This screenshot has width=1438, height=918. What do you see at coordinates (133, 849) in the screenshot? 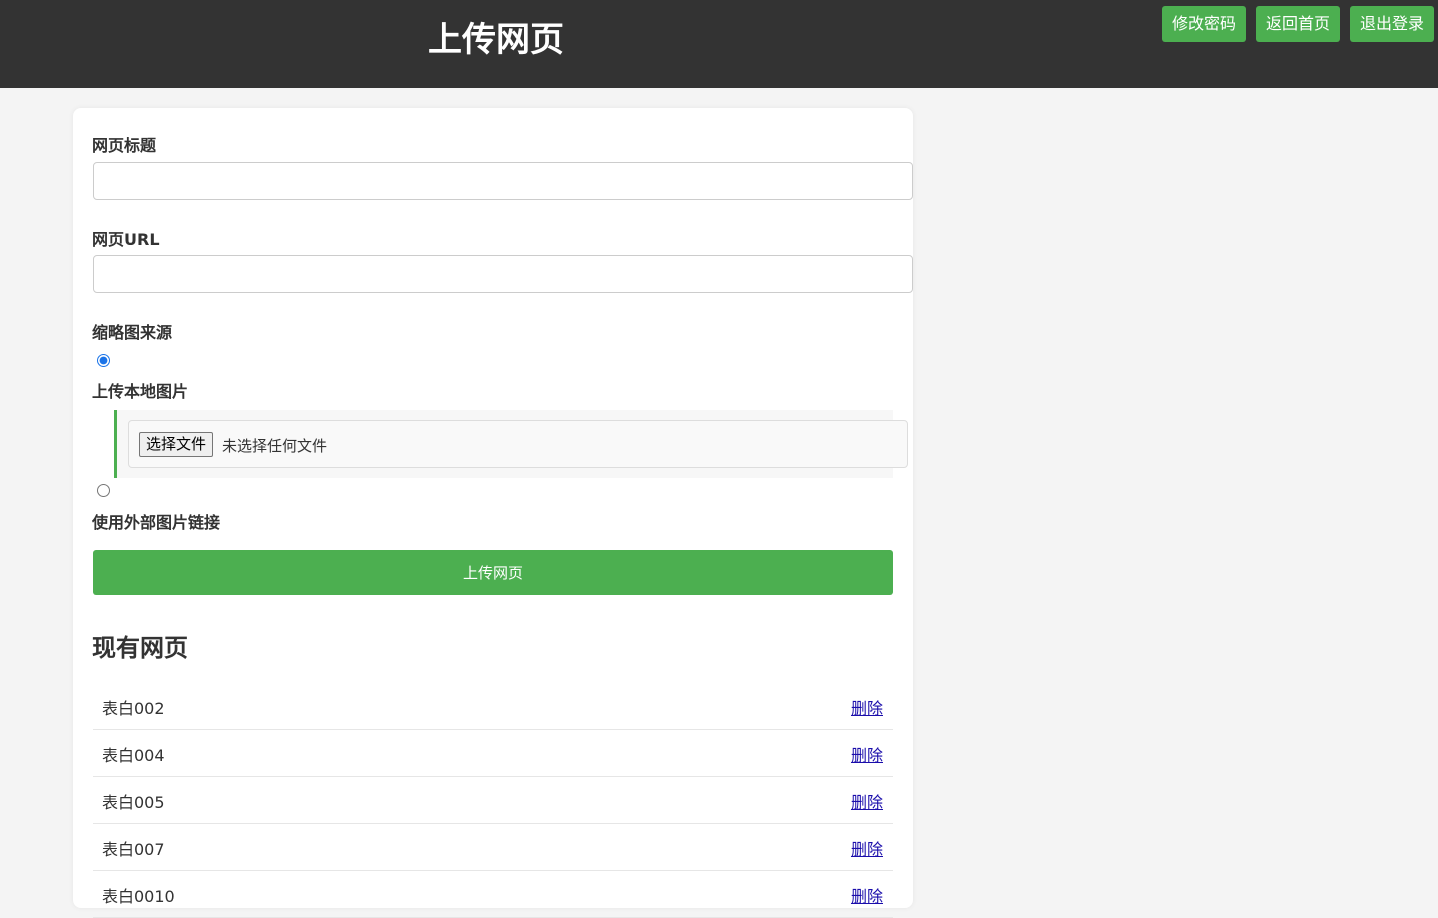
I see `page-name: 表白007` at bounding box center [133, 849].